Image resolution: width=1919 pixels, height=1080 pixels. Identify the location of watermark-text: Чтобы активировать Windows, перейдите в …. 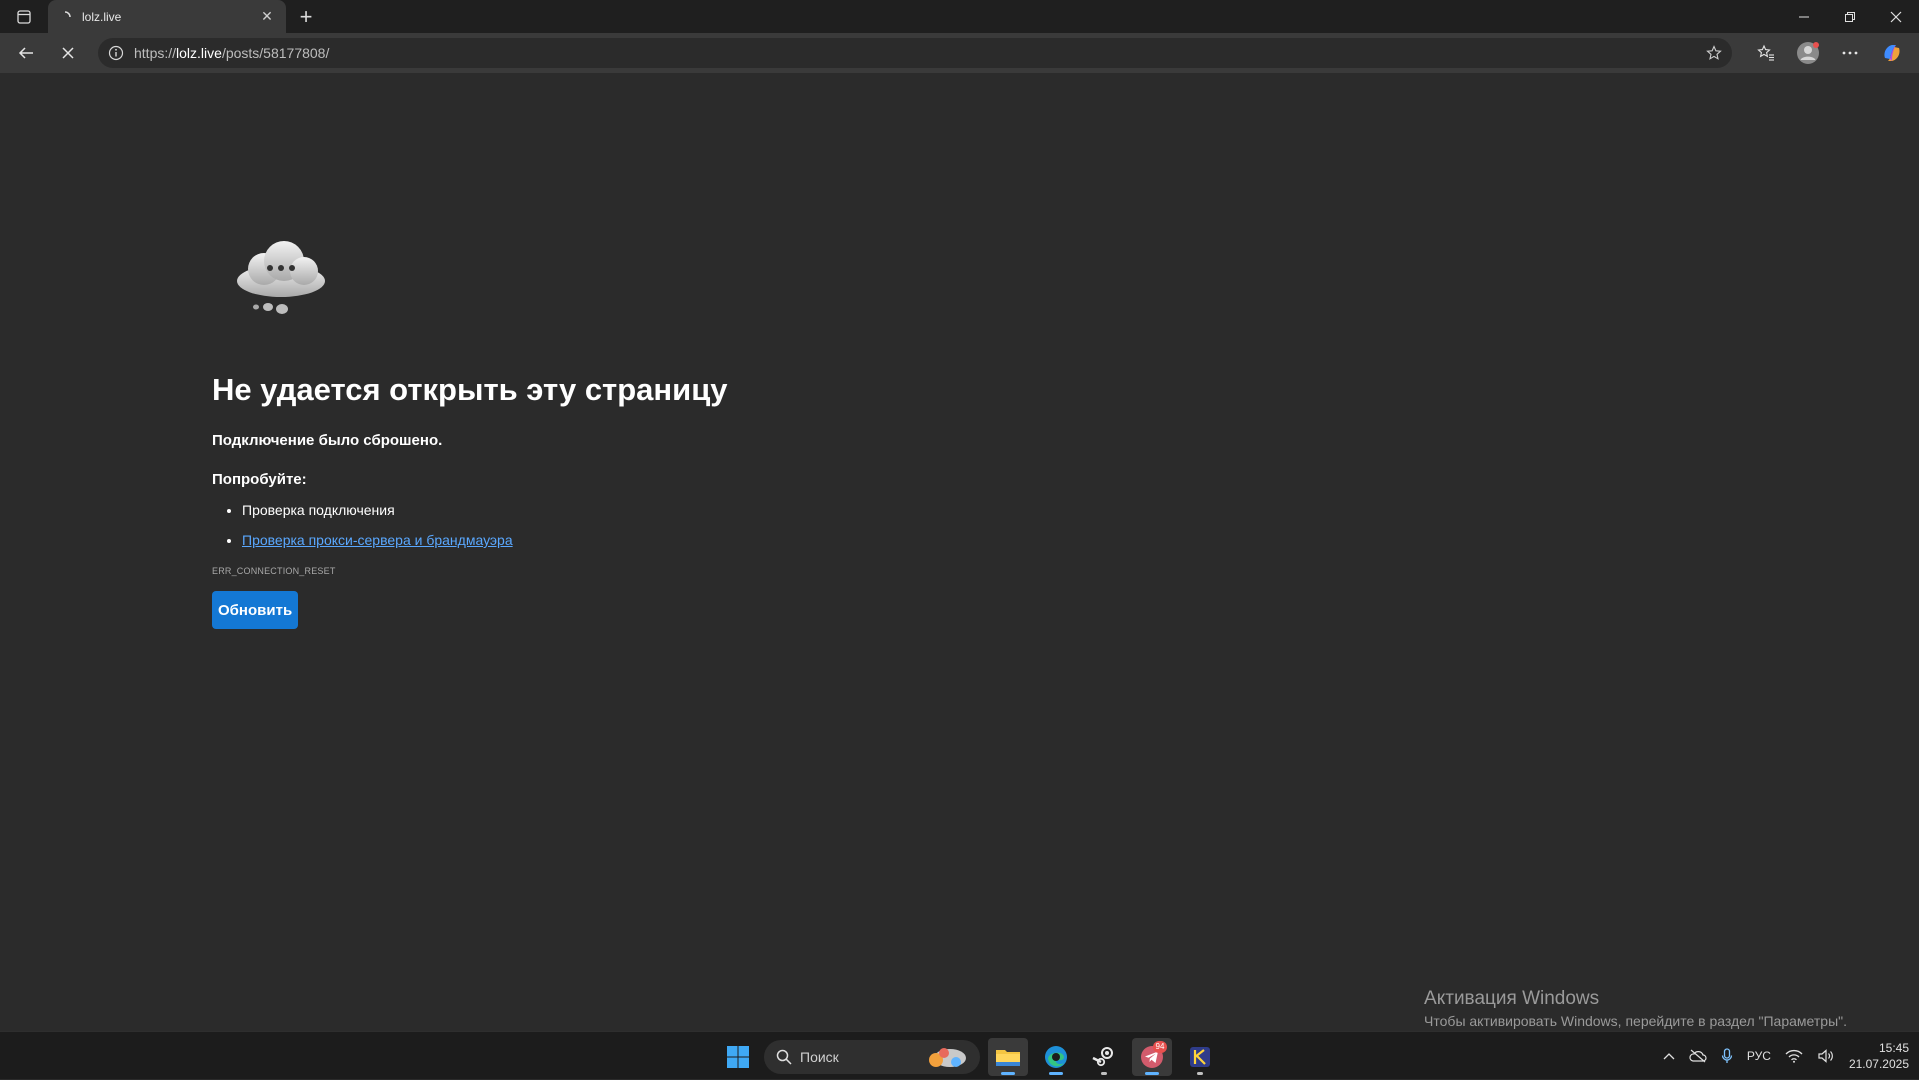
(1635, 1021).